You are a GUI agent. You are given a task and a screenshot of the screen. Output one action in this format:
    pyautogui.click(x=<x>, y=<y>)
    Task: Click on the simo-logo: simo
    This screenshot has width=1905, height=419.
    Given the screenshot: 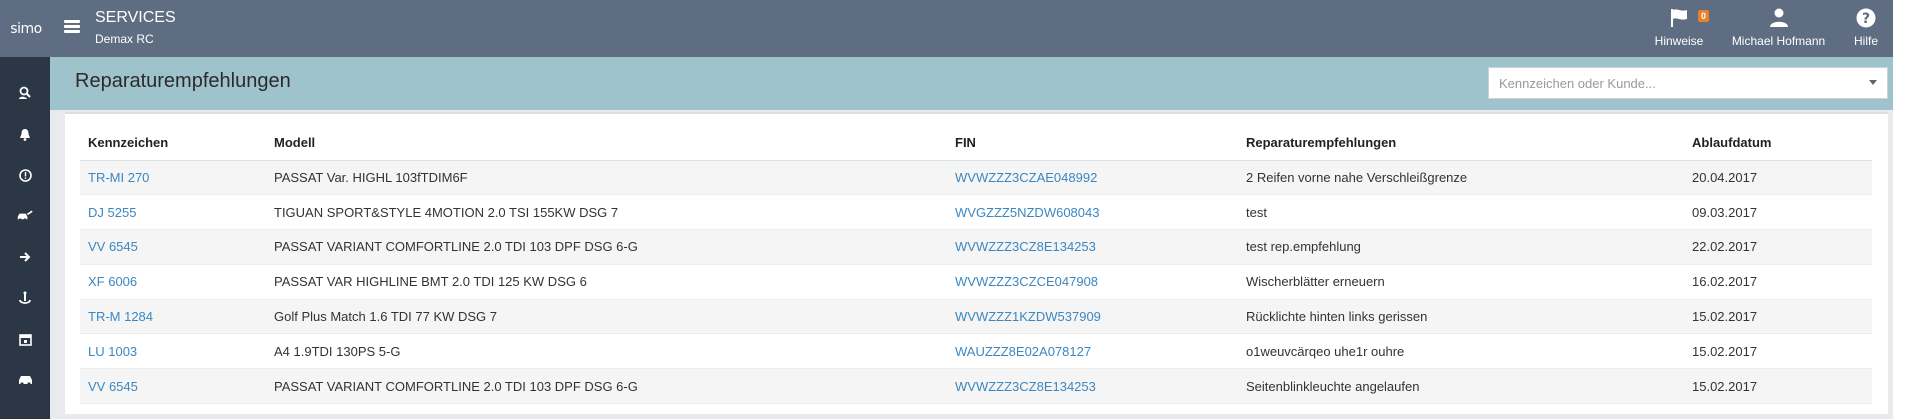 What is the action you would take?
    pyautogui.click(x=26, y=28)
    